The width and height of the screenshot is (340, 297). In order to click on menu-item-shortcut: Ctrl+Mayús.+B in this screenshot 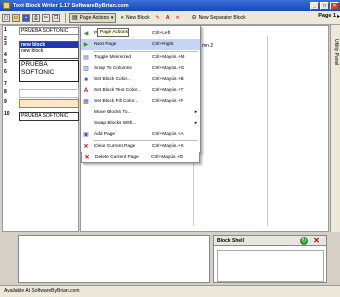, I will do `click(168, 79)`.